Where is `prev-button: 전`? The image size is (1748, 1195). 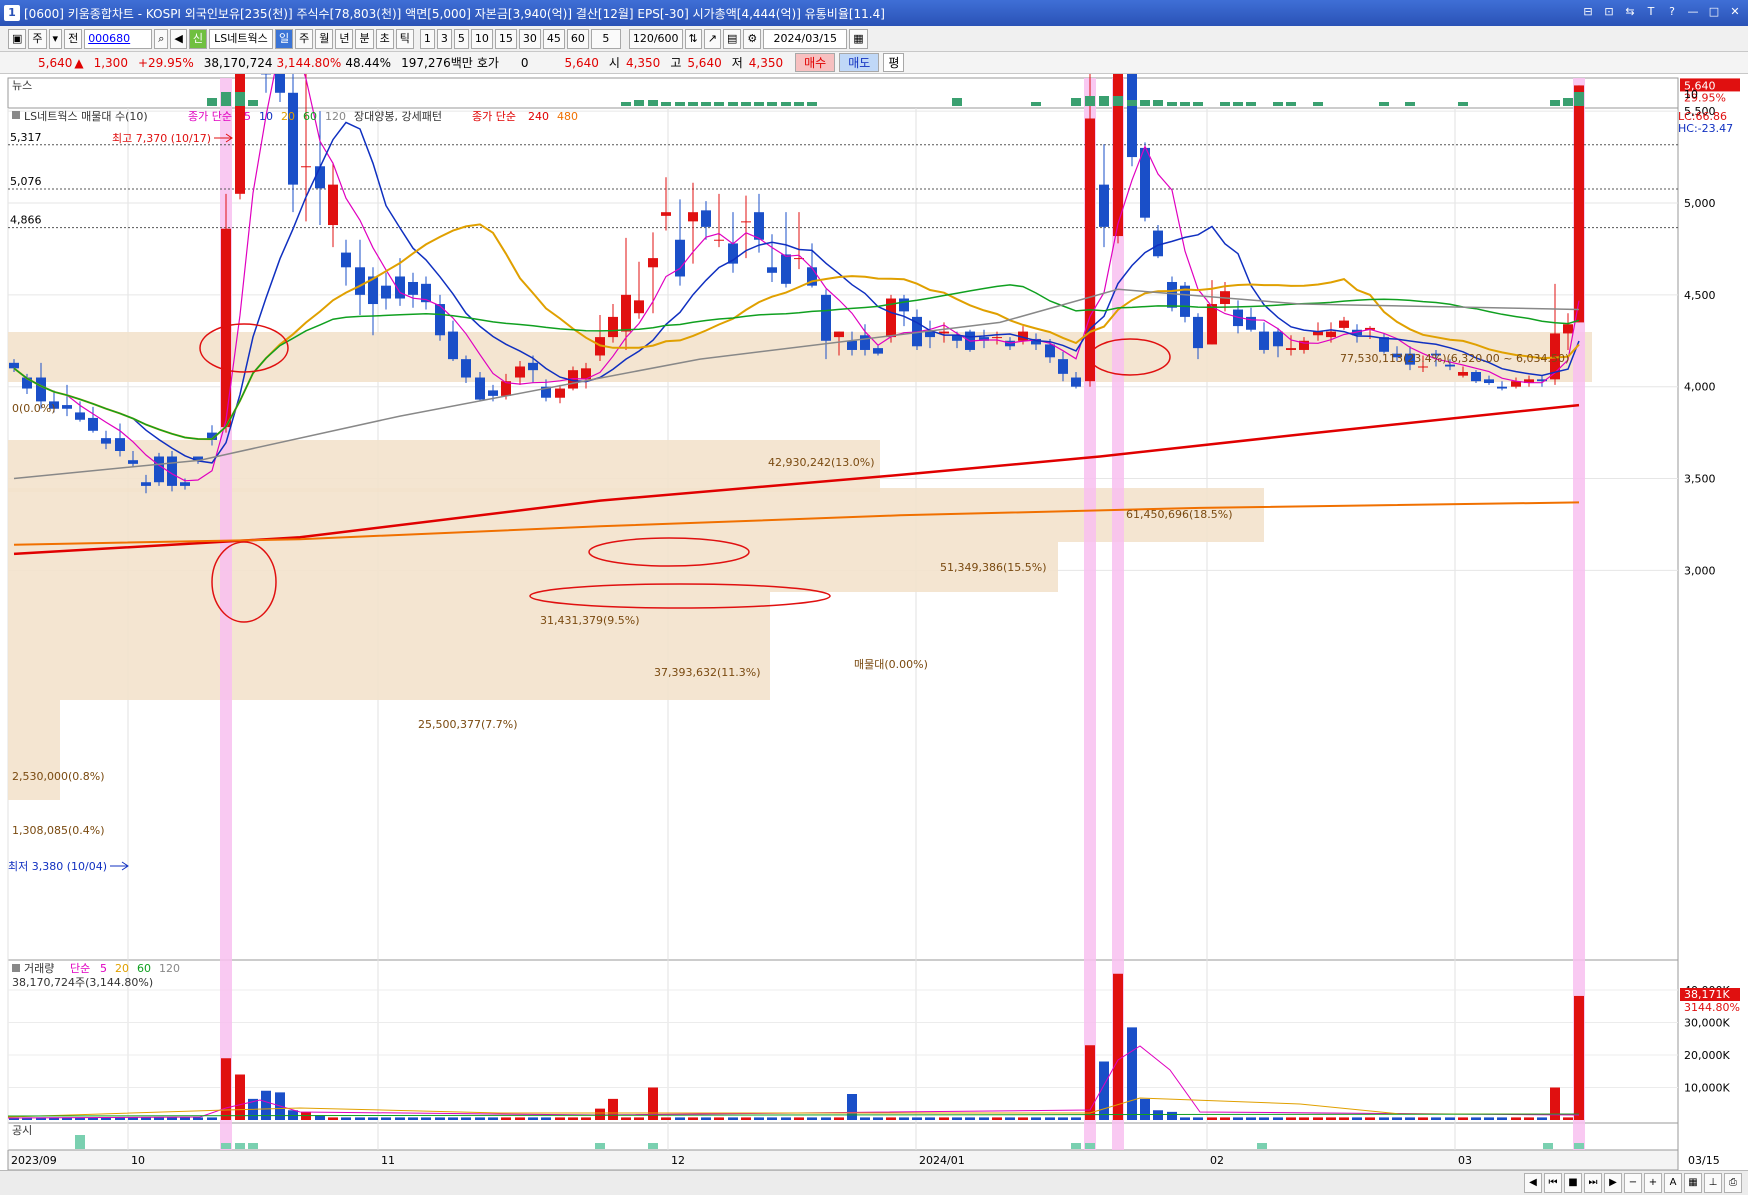 prev-button: 전 is located at coordinates (73, 38).